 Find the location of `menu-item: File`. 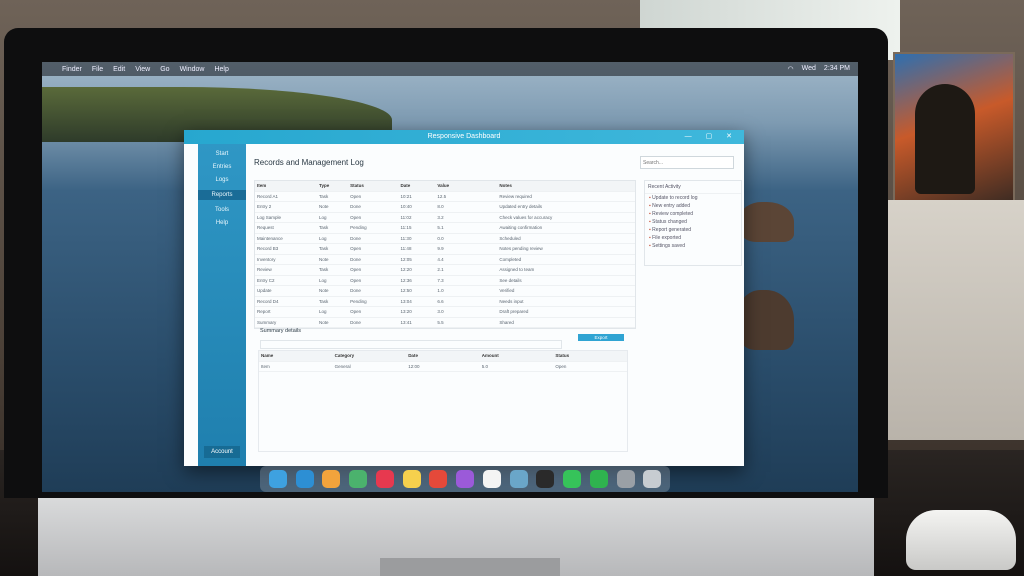

menu-item: File is located at coordinates (97, 69).